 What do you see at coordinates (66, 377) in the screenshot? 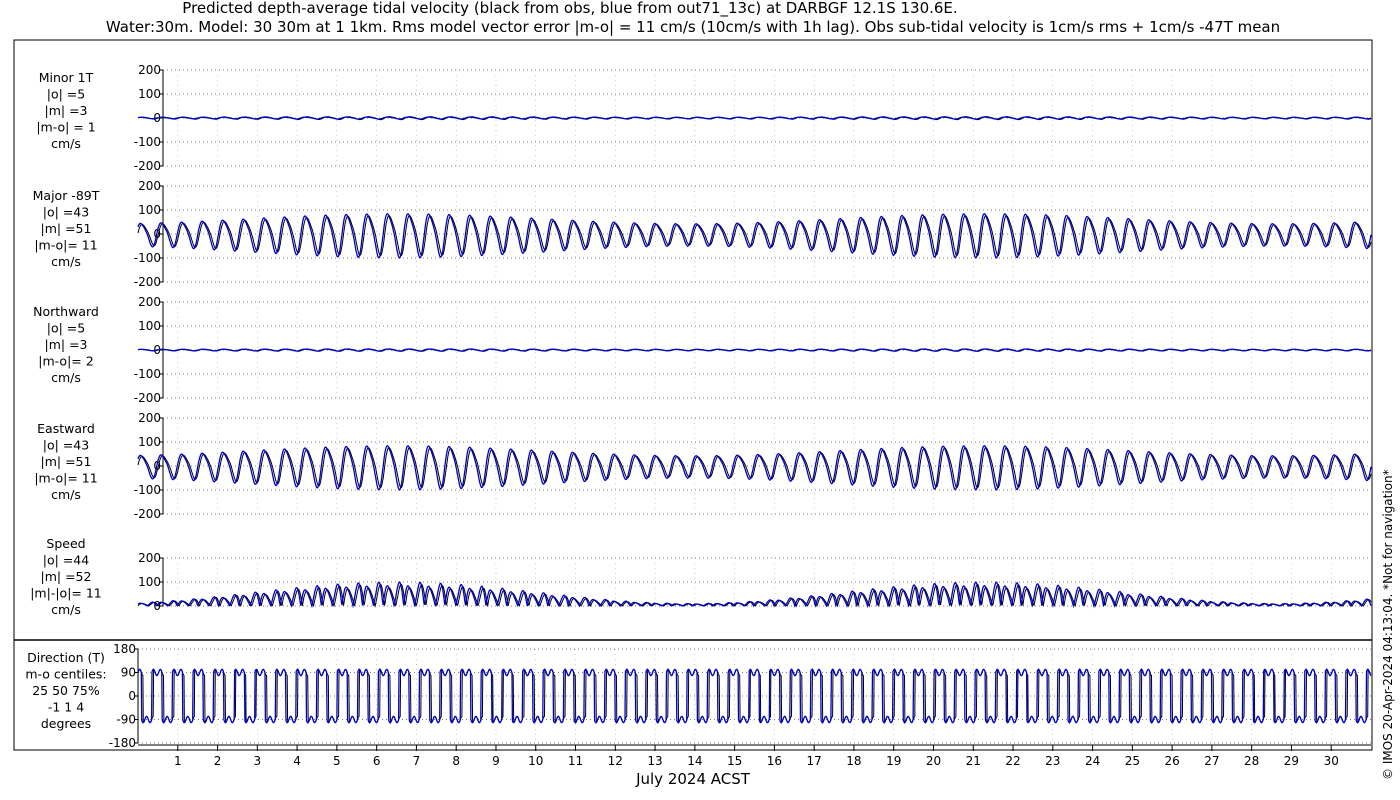
I see `side-label-northward-4: cm/s` at bounding box center [66, 377].